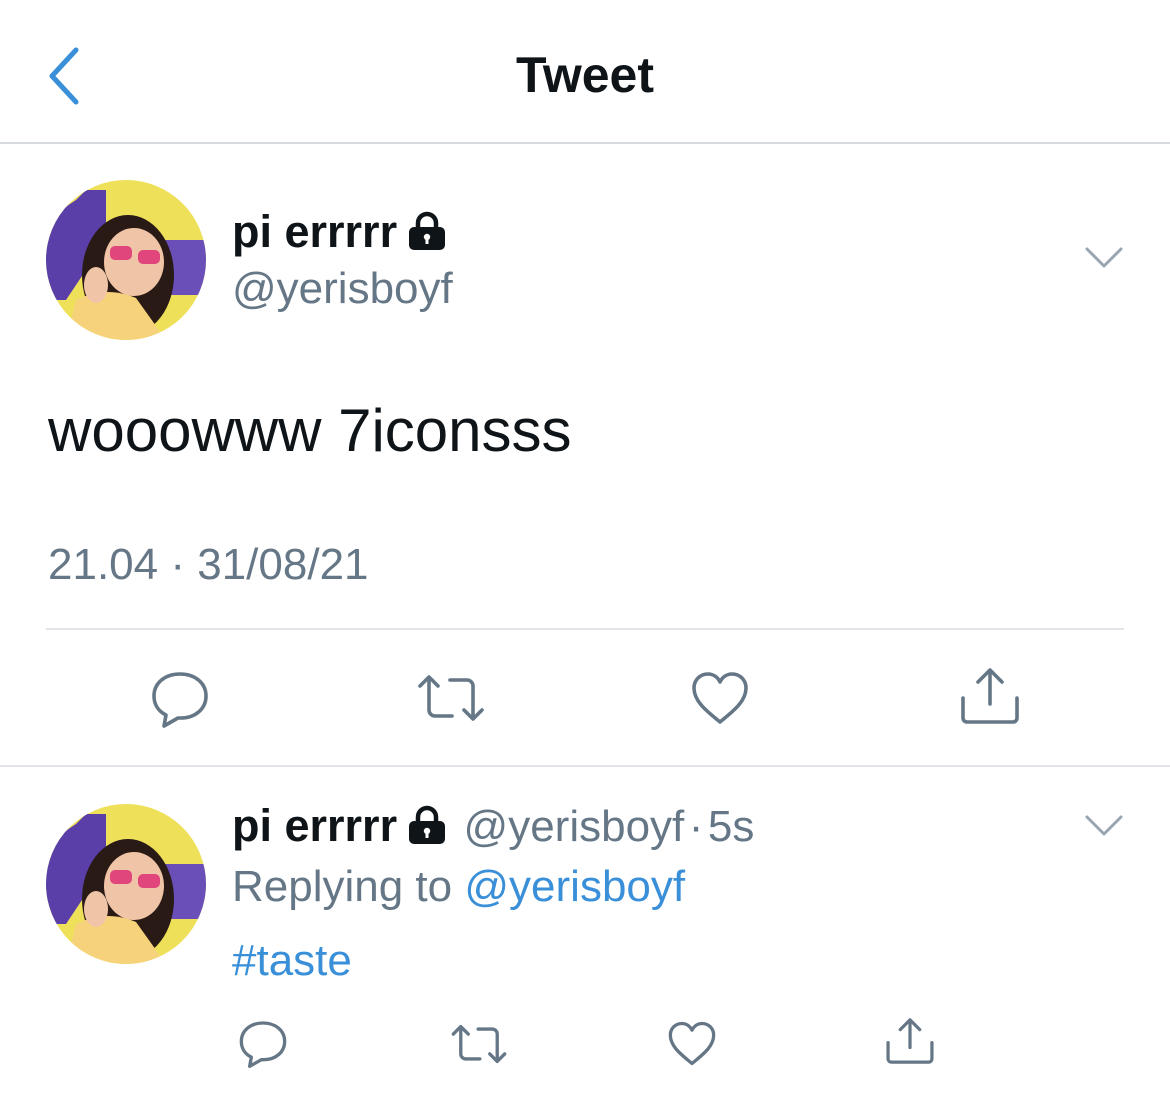 This screenshot has height=1095, width=1170. What do you see at coordinates (458, 887) in the screenshot?
I see `replying-to-line: Replying to @yerisboyf` at bounding box center [458, 887].